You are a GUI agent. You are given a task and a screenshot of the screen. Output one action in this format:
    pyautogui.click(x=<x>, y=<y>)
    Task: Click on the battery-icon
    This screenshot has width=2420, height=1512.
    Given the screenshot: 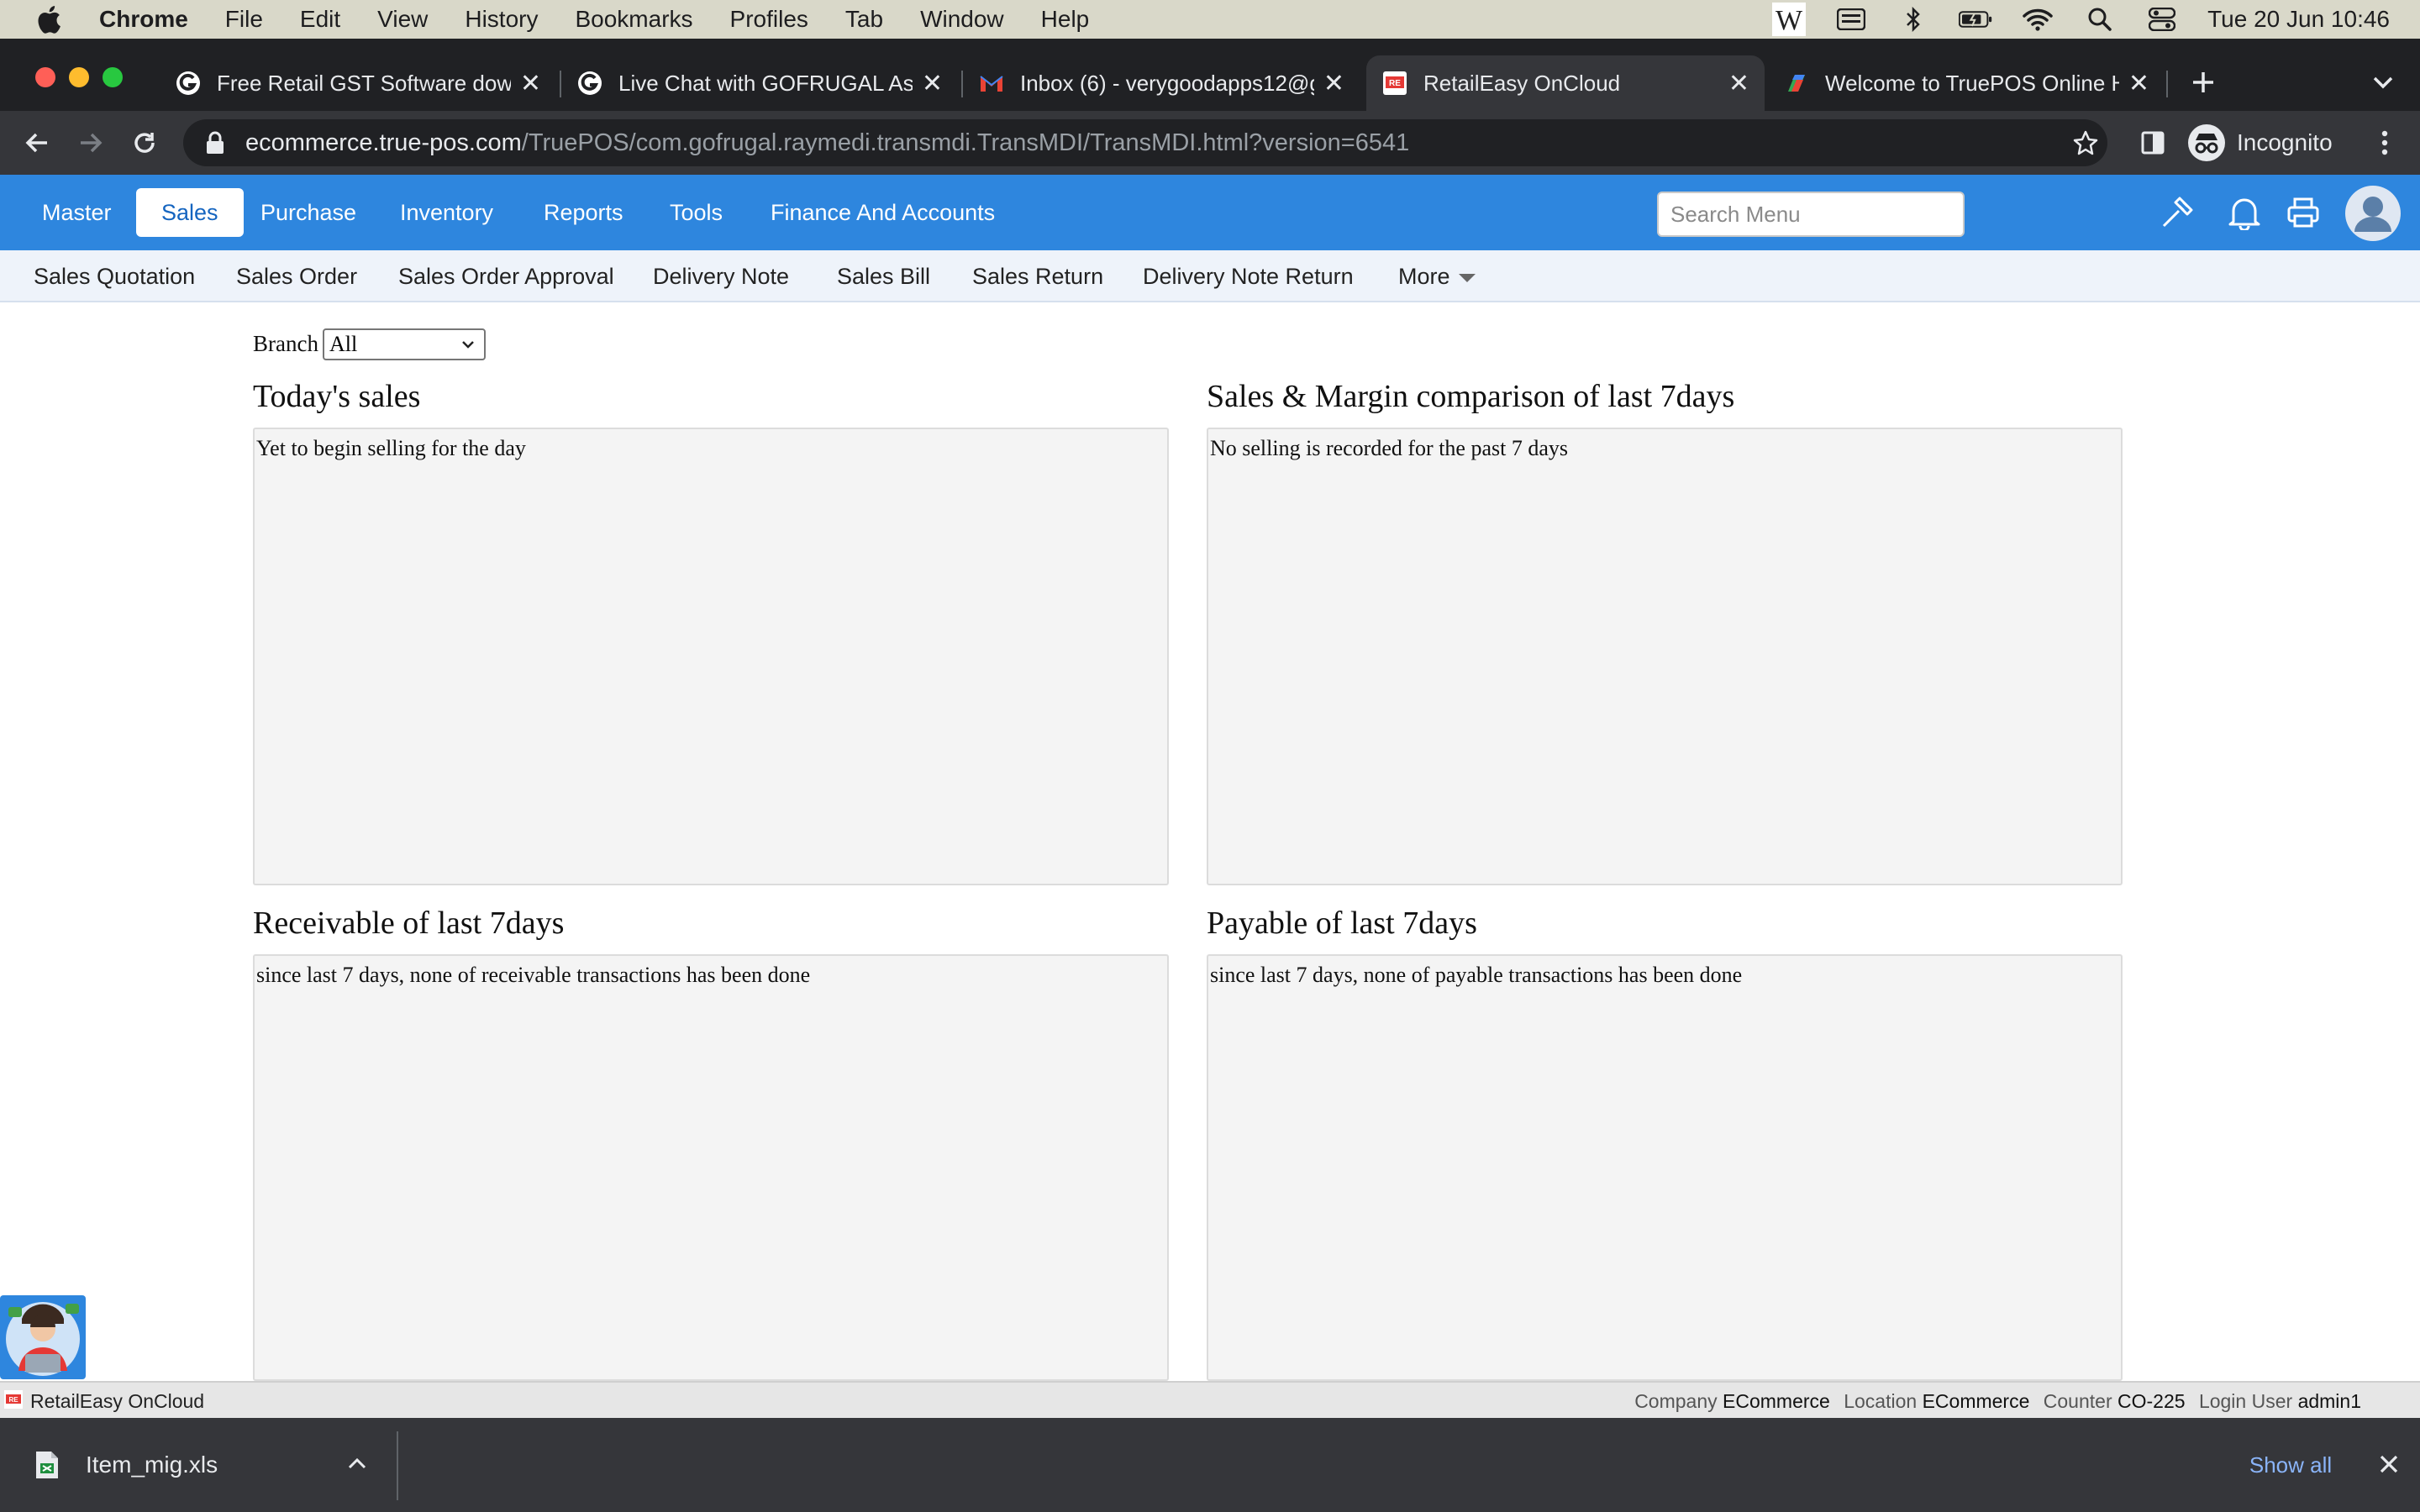 What is the action you would take?
    pyautogui.click(x=1976, y=19)
    